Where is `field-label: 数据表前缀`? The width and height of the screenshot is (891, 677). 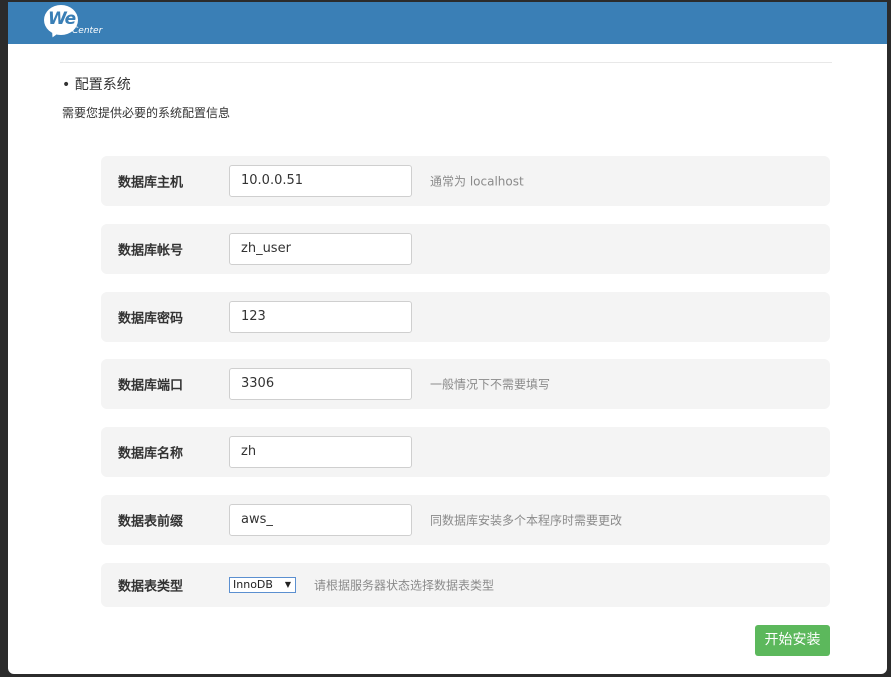 field-label: 数据表前缀 is located at coordinates (151, 522).